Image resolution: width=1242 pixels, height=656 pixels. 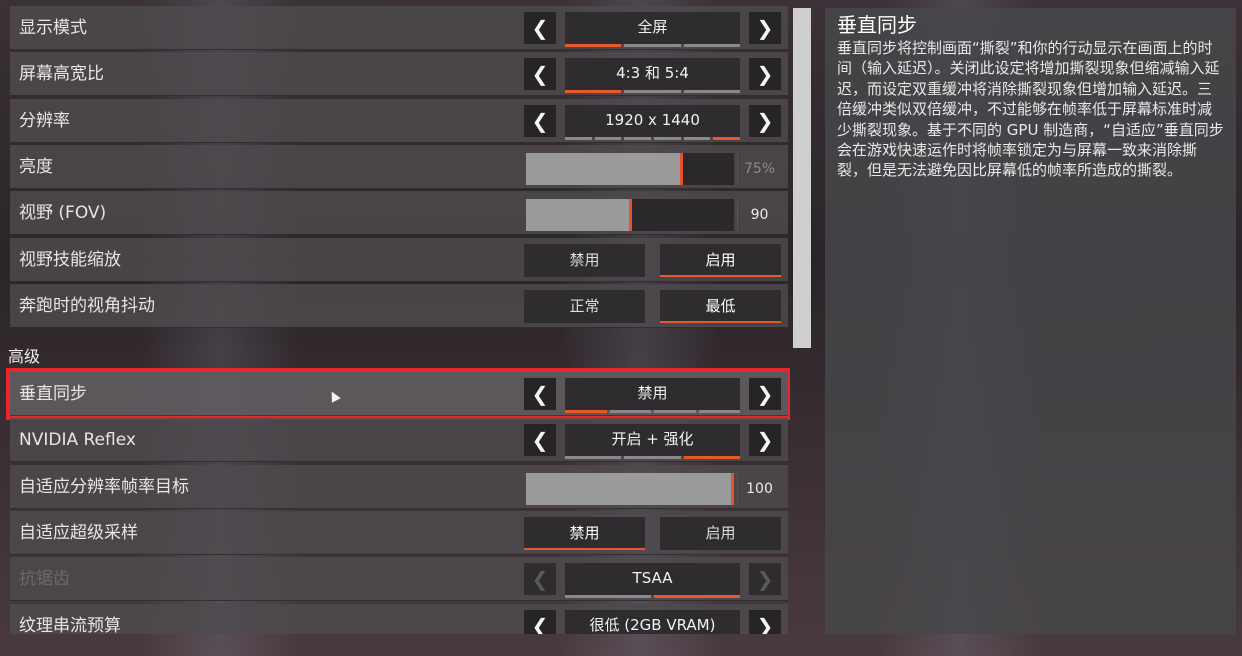 What do you see at coordinates (87, 306) in the screenshot?
I see `setting-label: 奔跑时的视角抖动` at bounding box center [87, 306].